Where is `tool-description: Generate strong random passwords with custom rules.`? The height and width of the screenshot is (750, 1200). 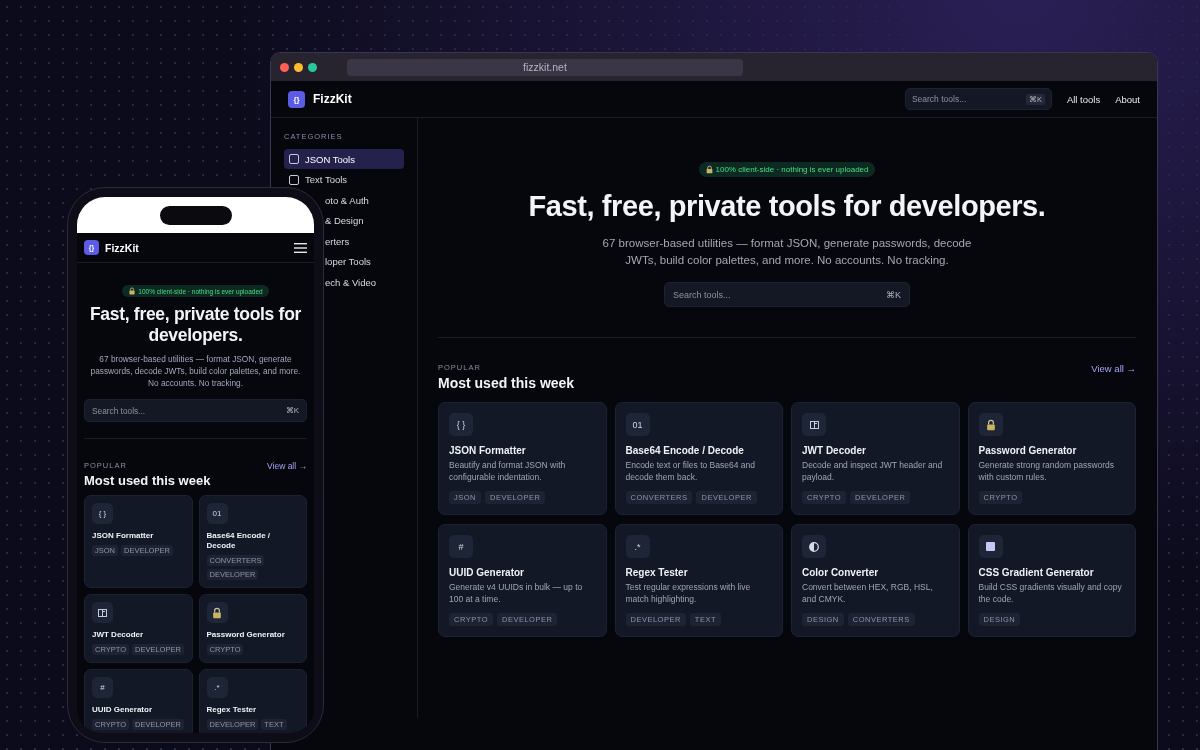
tool-description: Generate strong random passwords with custom rules. is located at coordinates (1047, 471).